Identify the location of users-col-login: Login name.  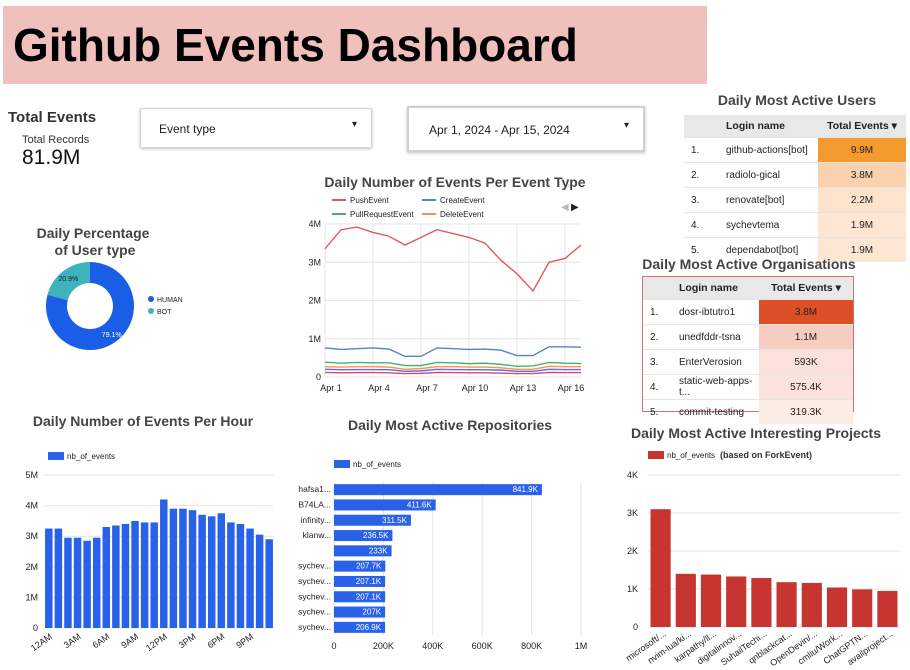
(766, 126).